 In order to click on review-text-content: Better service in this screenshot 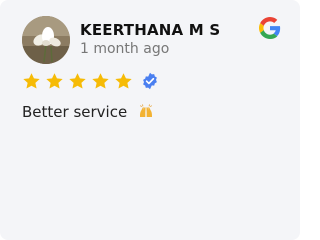, I will do `click(75, 112)`.